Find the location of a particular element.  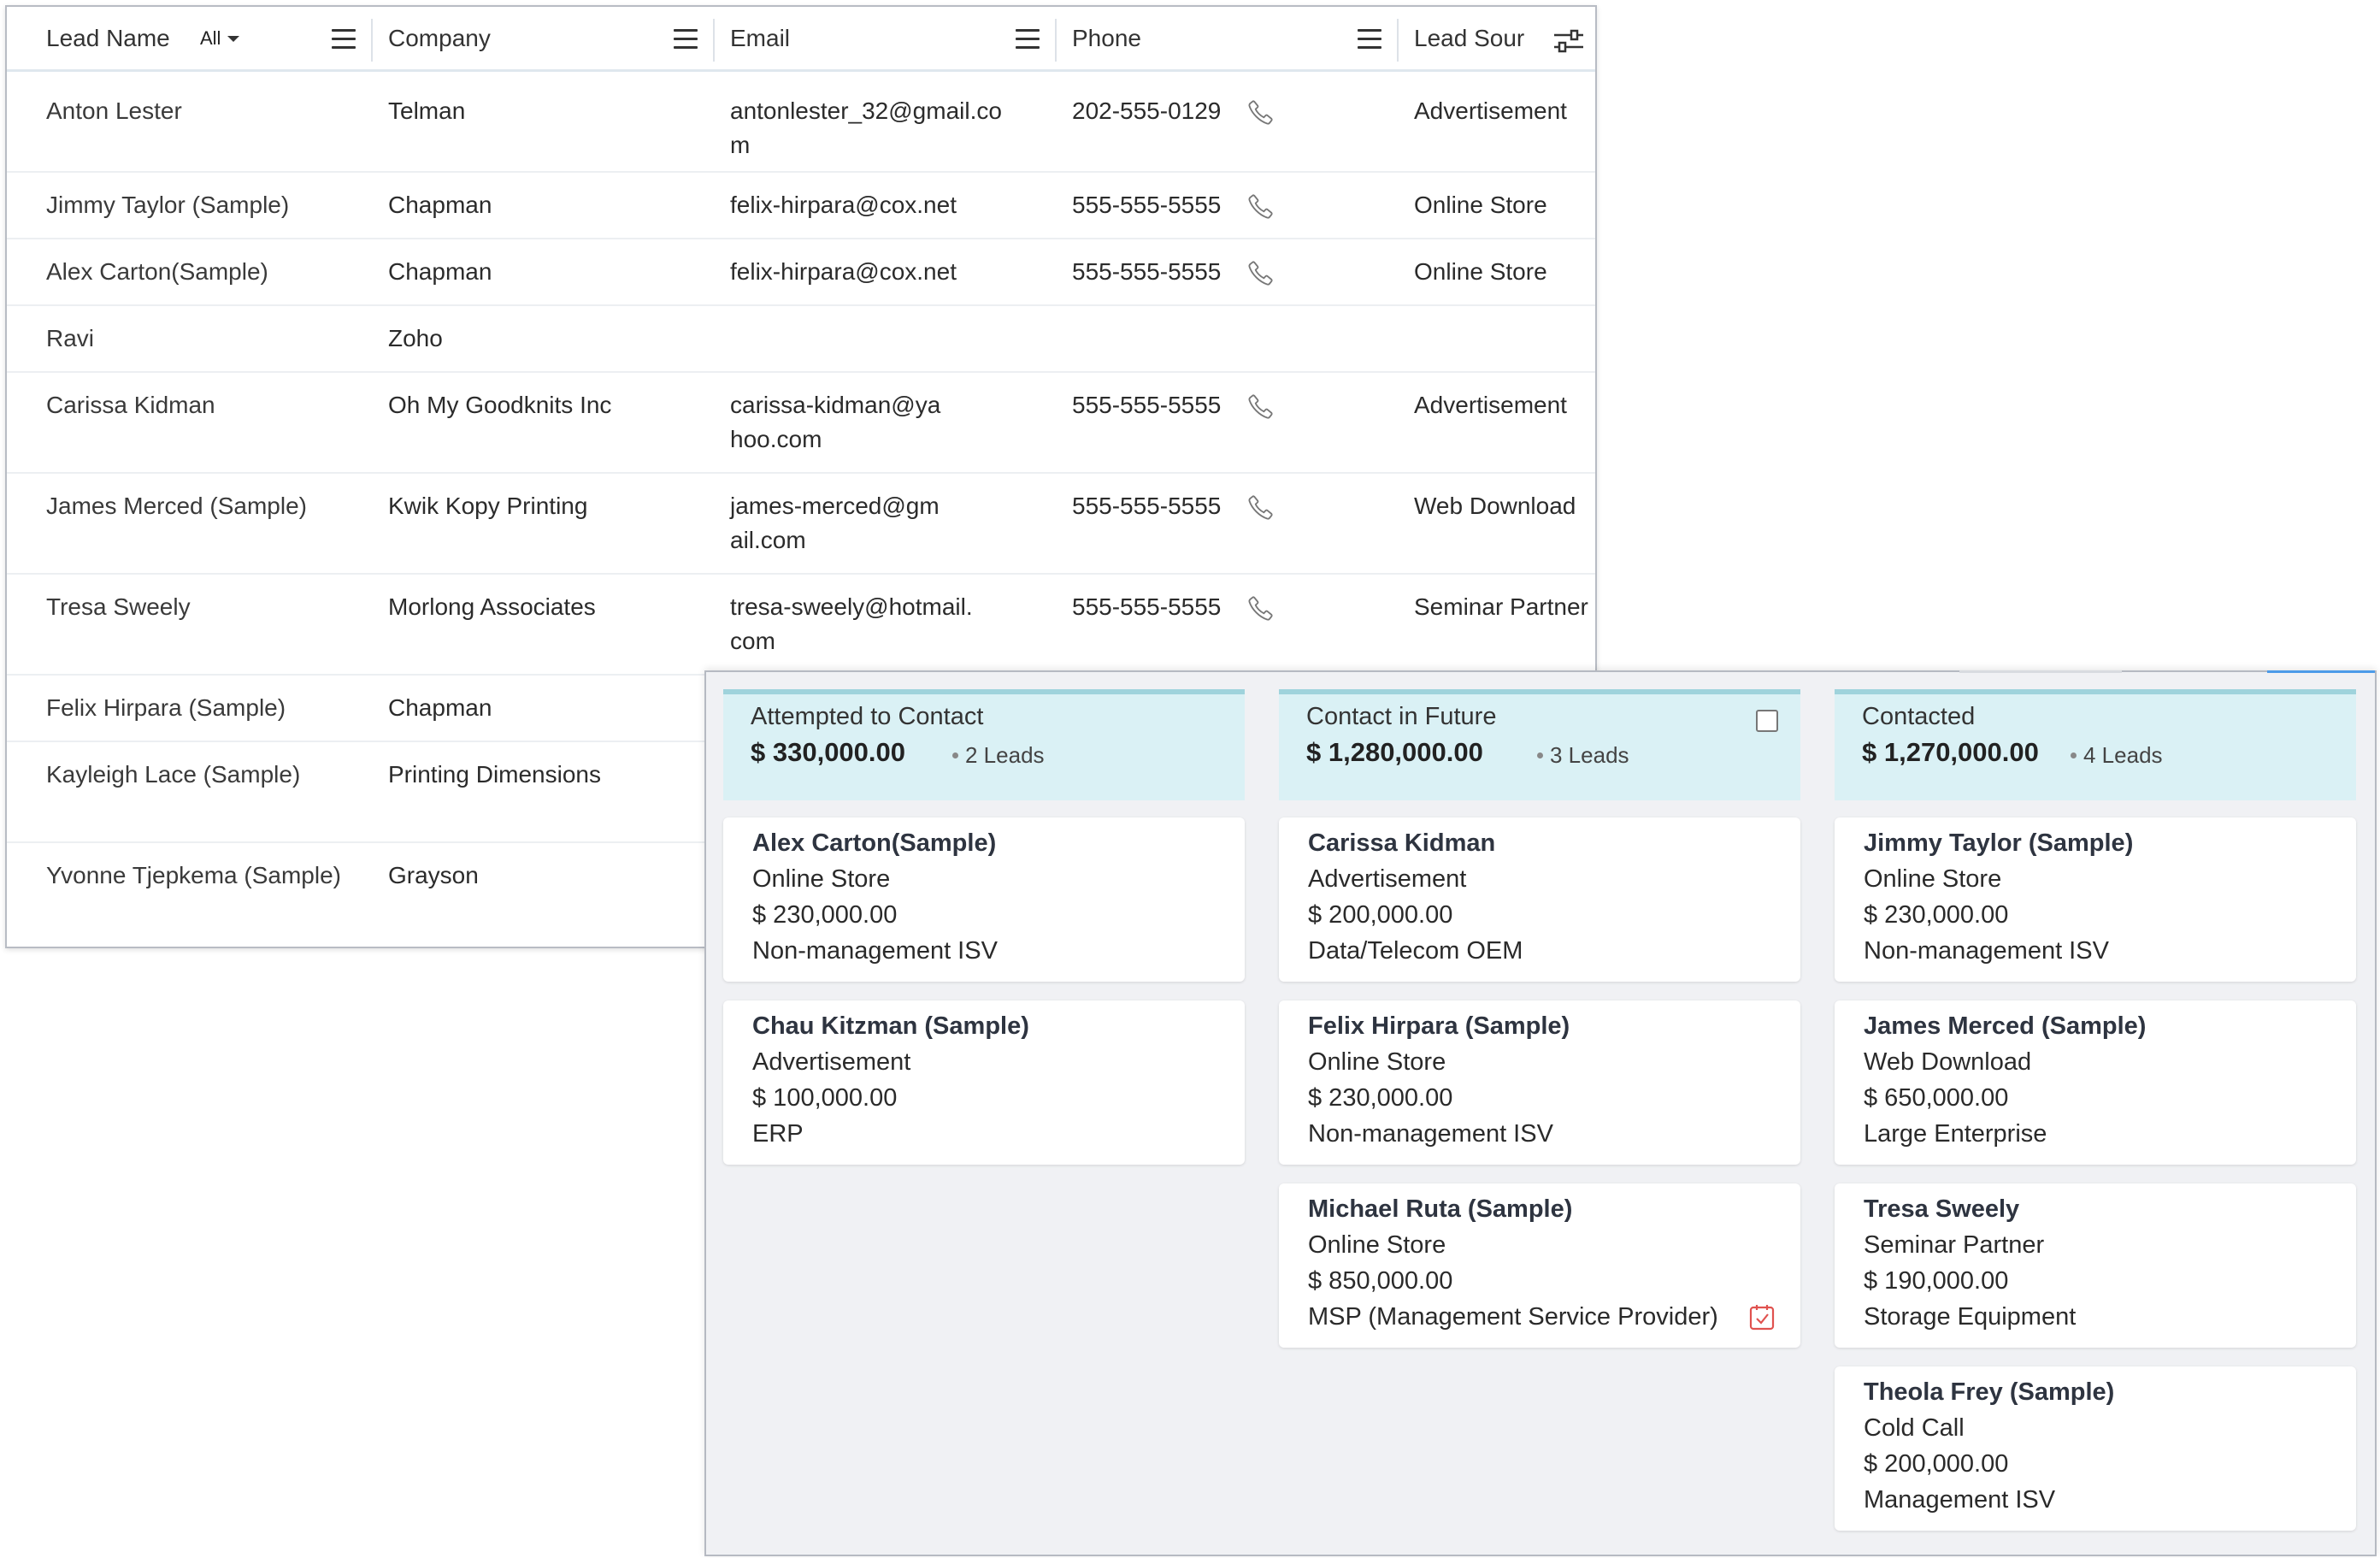

card-lead-source: Advertisement is located at coordinates (1388, 879).